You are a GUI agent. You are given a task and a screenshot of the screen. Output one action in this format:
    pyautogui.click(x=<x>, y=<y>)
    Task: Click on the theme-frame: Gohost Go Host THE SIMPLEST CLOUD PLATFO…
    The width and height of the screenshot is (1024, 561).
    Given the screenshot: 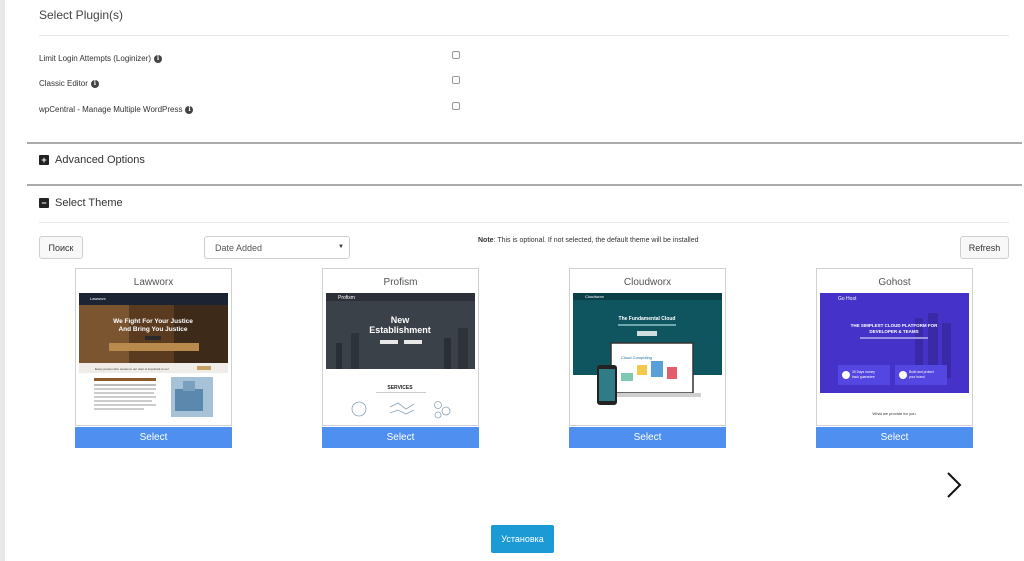 What is the action you would take?
    pyautogui.click(x=894, y=347)
    